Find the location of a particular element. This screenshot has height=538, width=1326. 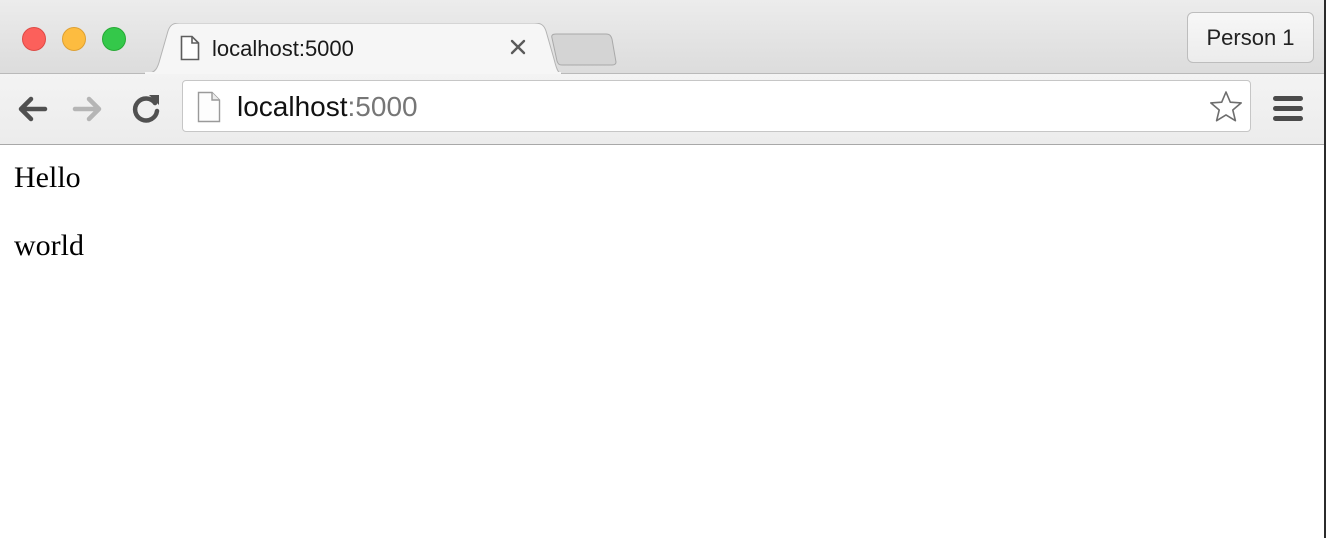

active-tab: localhost:5000 is located at coordinates (353, 48).